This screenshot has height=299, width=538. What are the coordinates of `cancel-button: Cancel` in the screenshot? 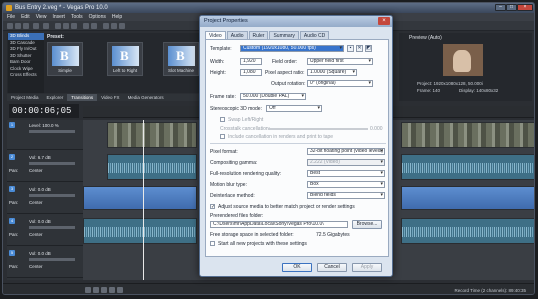 It's located at (332, 267).